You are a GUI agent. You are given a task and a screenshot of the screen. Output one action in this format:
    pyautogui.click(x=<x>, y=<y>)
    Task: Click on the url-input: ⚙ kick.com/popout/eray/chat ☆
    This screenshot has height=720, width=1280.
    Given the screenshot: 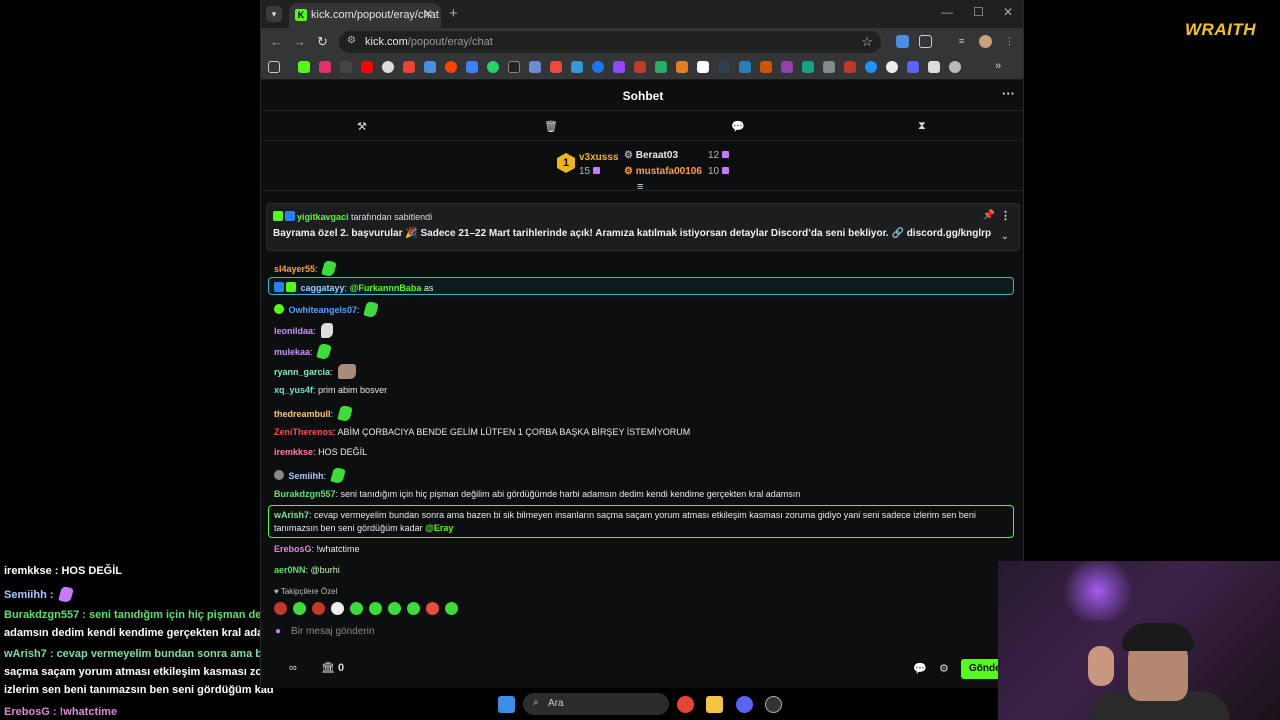 What is the action you would take?
    pyautogui.click(x=610, y=42)
    